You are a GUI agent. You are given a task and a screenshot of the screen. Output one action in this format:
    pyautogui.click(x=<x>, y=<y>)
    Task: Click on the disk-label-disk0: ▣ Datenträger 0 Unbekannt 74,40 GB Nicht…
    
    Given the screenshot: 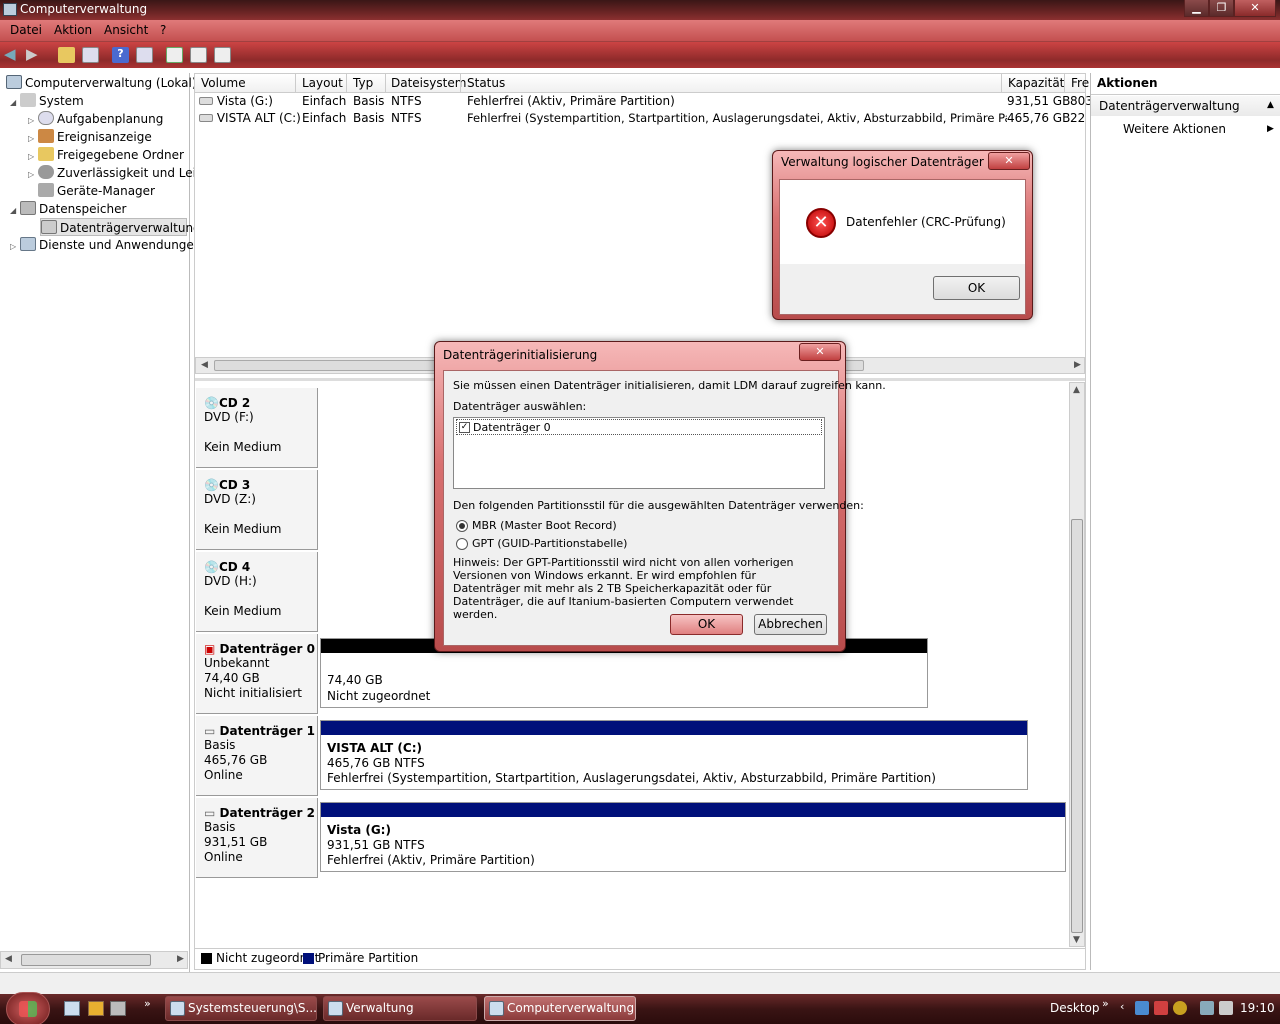 What is the action you would take?
    pyautogui.click(x=257, y=674)
    